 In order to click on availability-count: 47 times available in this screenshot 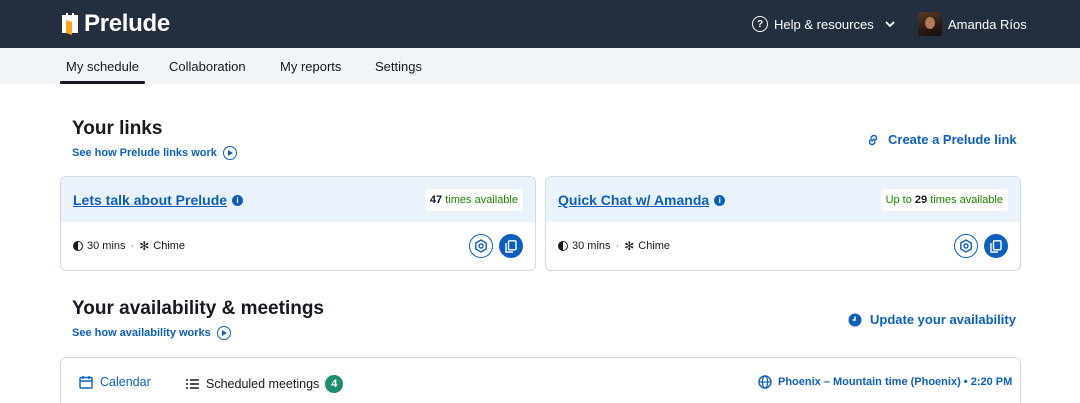, I will do `click(473, 200)`.